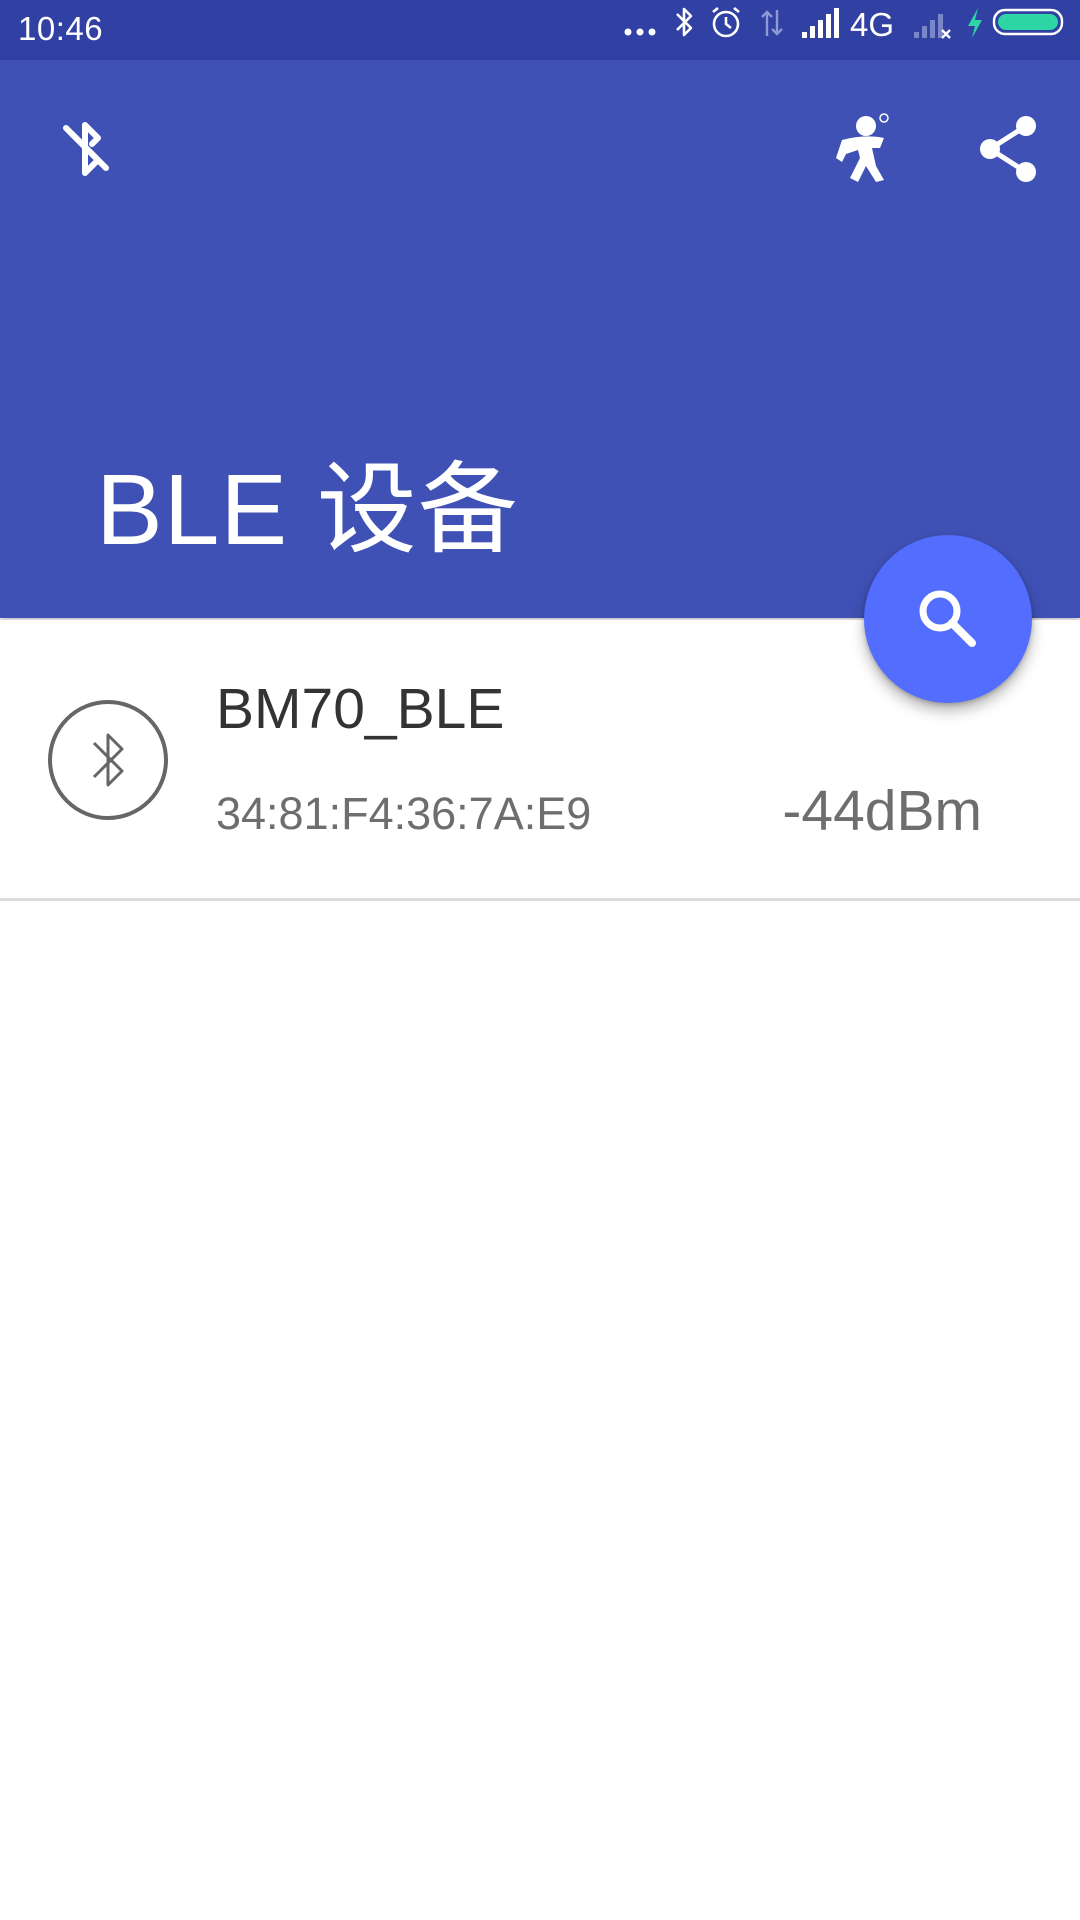 This screenshot has height=1920, width=1080. I want to click on share-button, so click(1009, 149).